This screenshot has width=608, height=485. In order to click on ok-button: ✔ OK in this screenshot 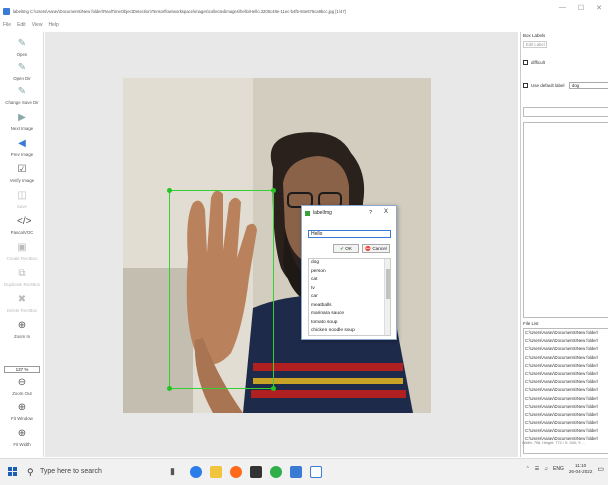, I will do `click(346, 248)`.